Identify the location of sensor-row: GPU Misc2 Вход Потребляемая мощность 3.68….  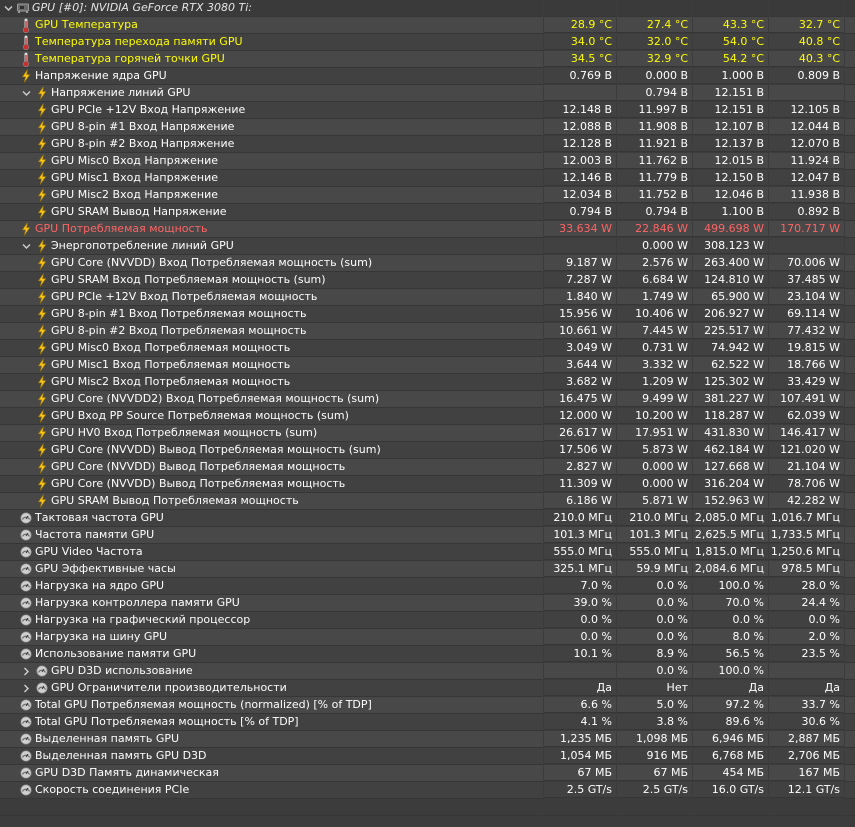
(427, 382).